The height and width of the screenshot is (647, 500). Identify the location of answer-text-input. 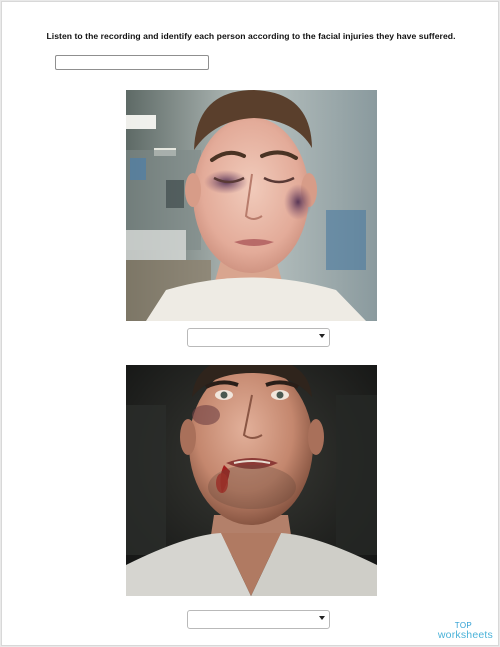
(132, 62).